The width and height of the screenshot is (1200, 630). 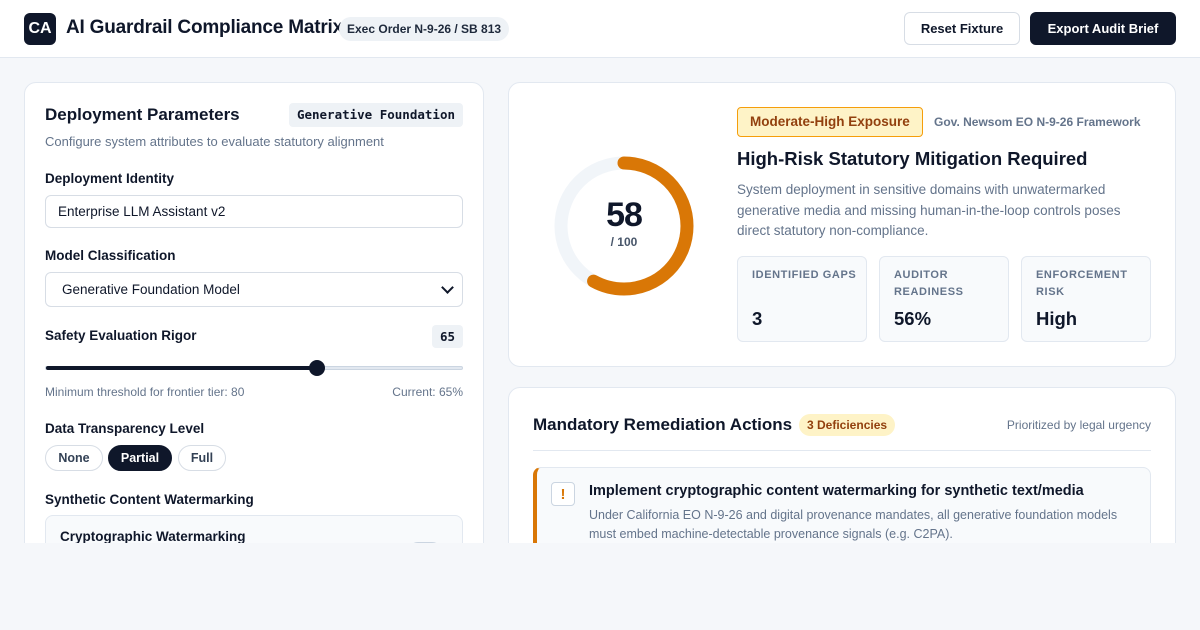 What do you see at coordinates (842, 450) in the screenshot?
I see `divider` at bounding box center [842, 450].